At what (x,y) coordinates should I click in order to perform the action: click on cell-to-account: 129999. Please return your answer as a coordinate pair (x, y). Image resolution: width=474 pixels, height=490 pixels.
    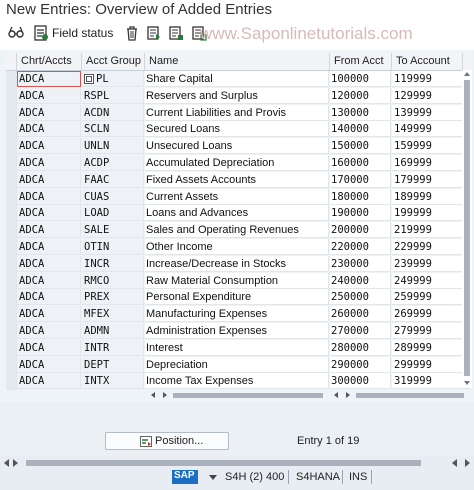
    Looking at the image, I should click on (431, 95).